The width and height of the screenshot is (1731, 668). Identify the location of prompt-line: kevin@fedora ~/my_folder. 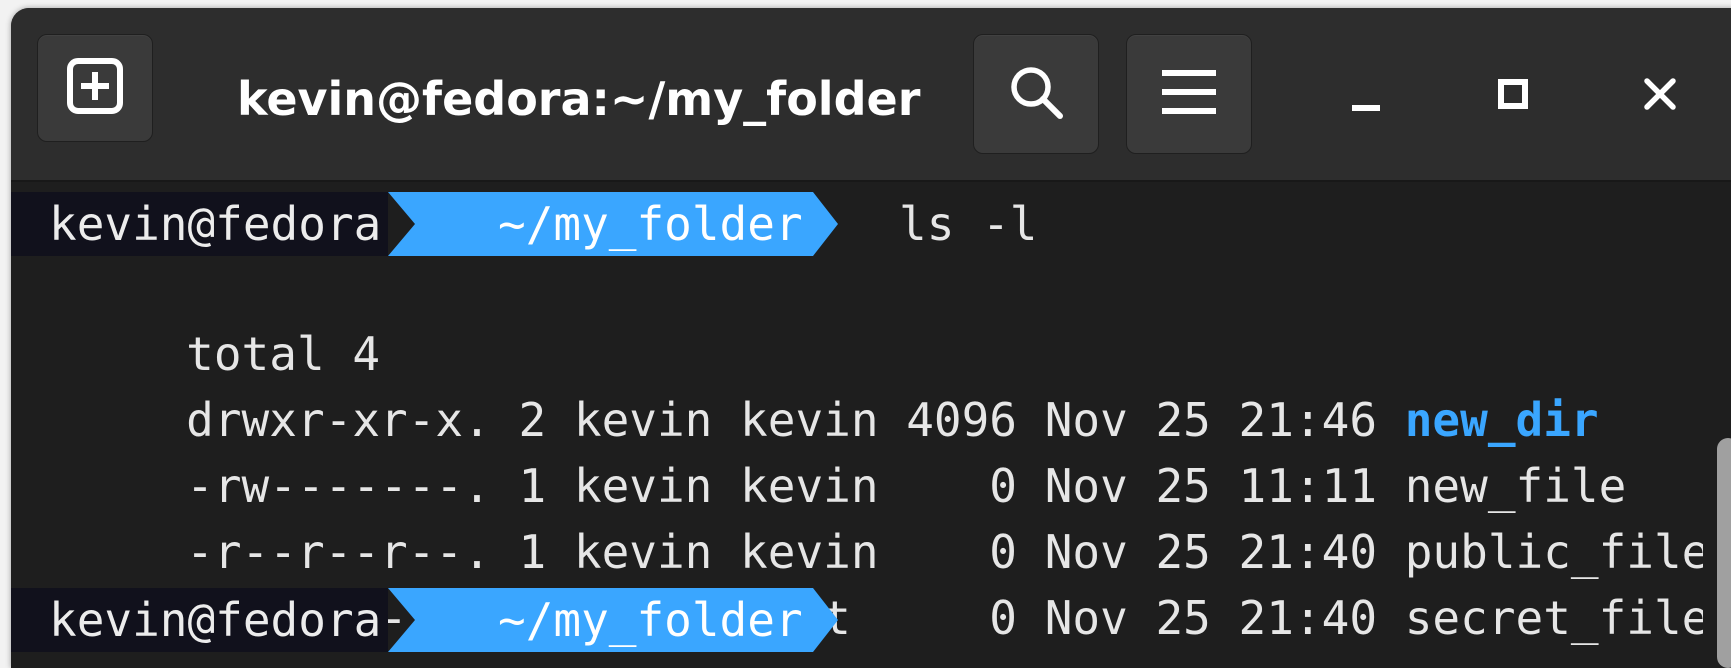
(561, 620).